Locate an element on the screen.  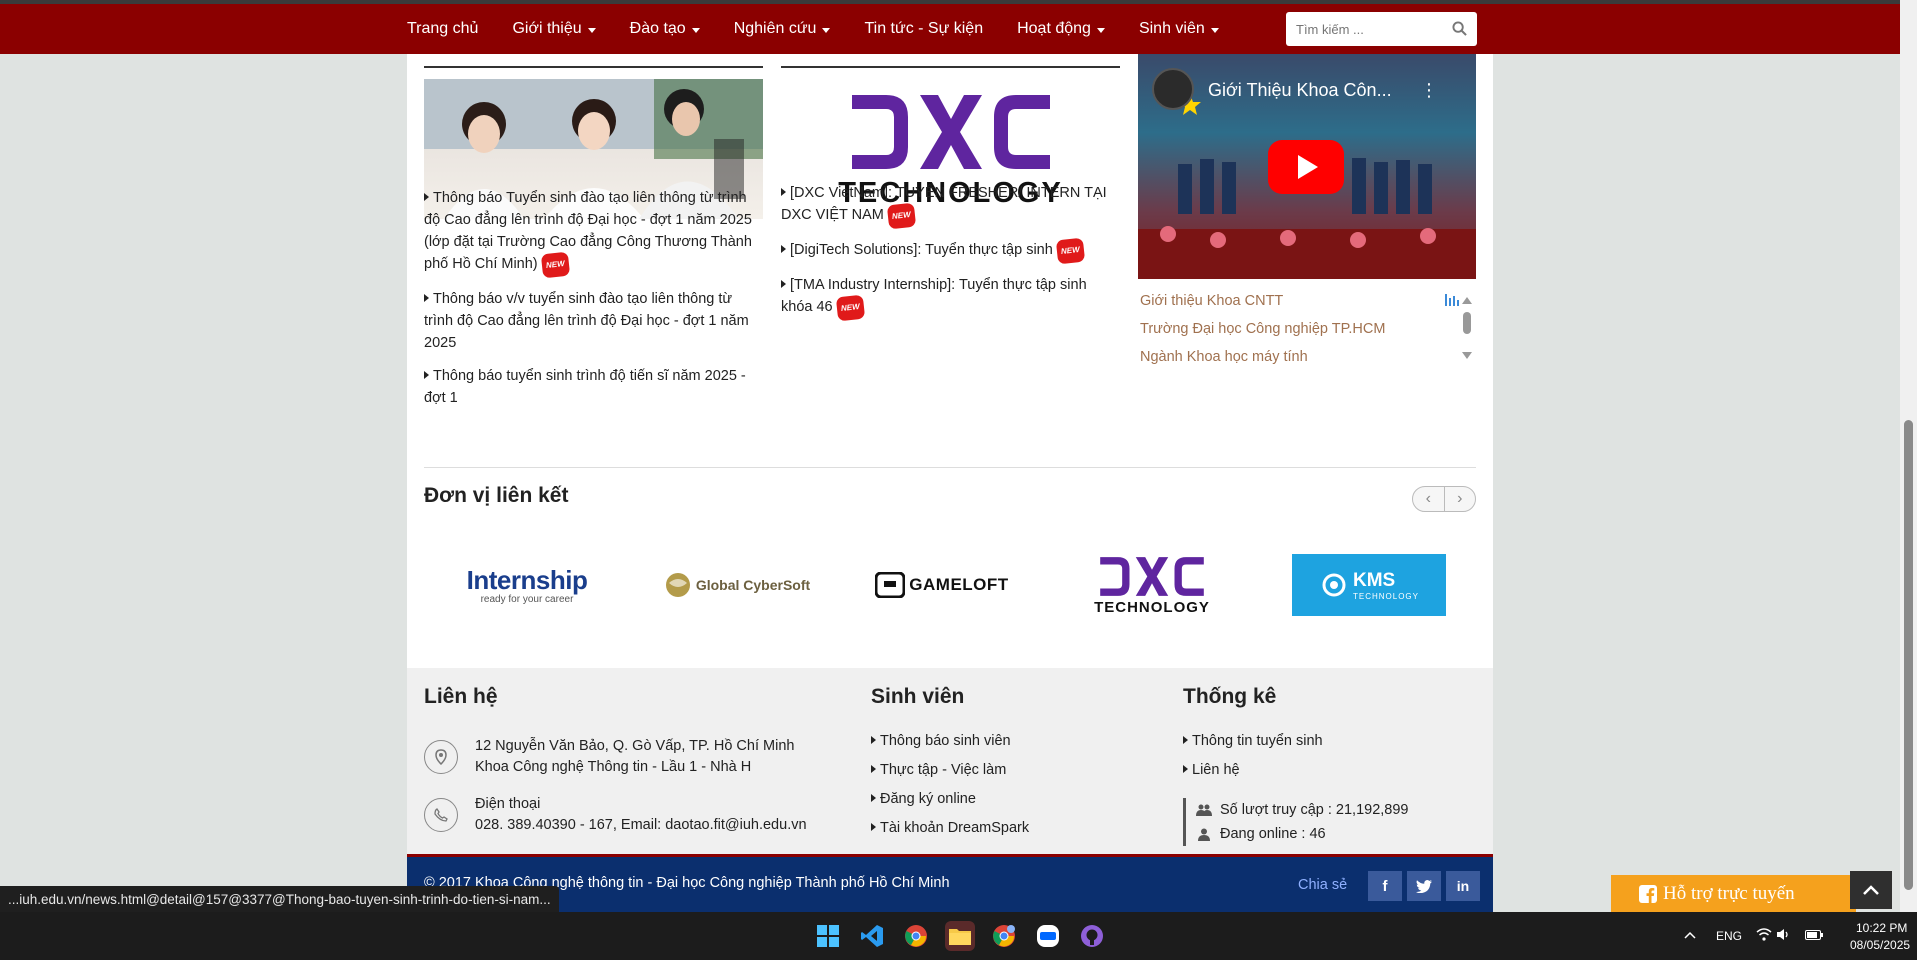
windows-taskbar: ENG 10:22 PM 08/05/2025 is located at coordinates (958, 936).